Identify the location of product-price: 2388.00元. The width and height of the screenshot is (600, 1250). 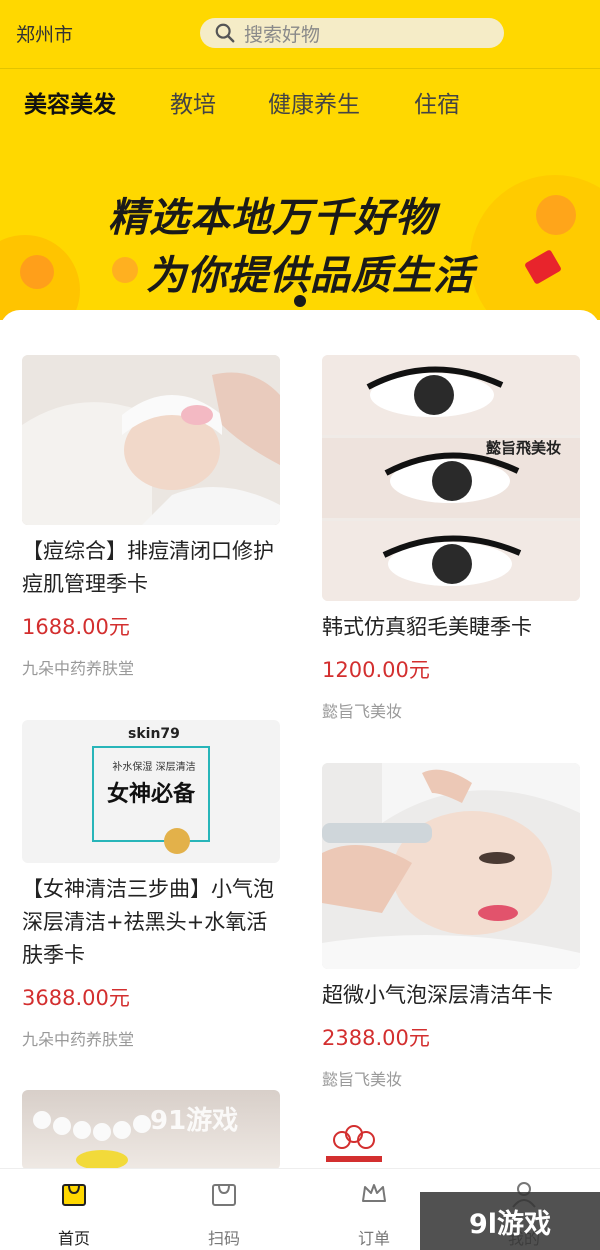
(376, 1038).